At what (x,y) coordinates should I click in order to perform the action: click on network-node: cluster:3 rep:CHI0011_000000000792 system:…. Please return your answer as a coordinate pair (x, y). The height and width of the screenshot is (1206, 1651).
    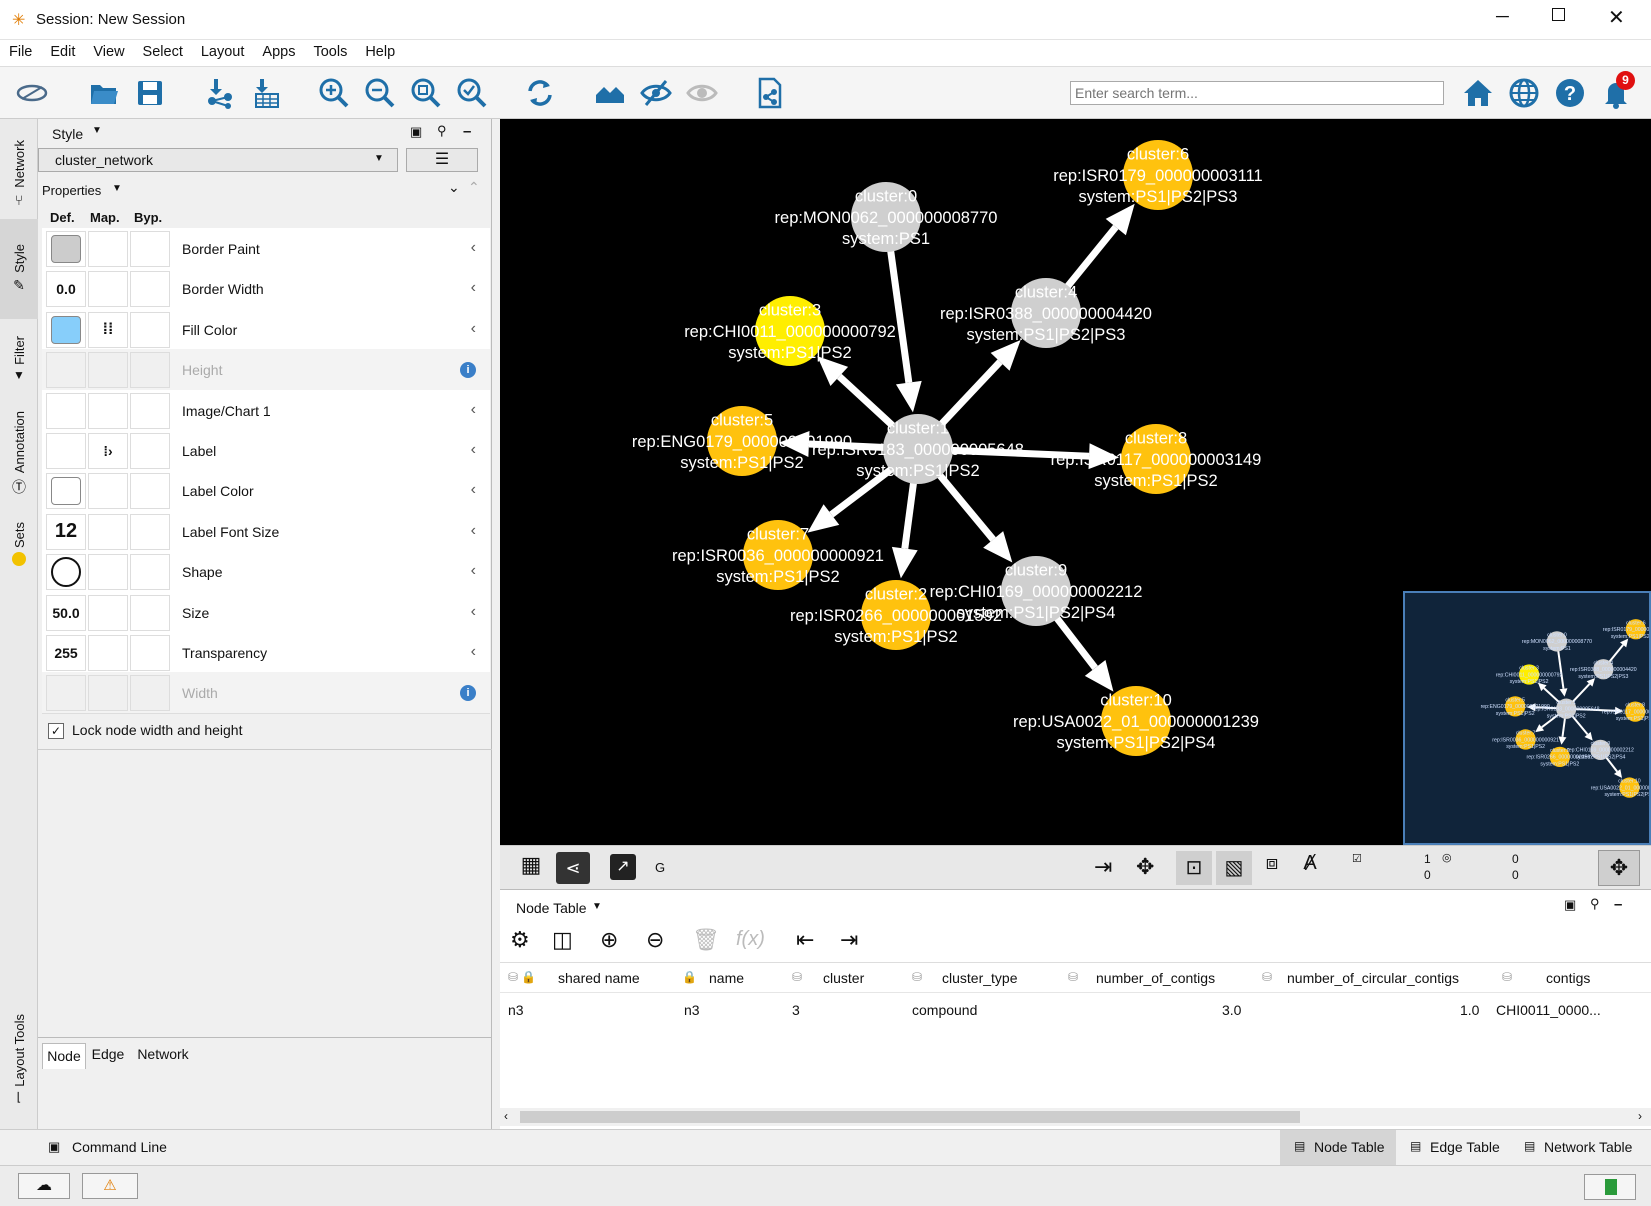
    Looking at the image, I should click on (790, 331).